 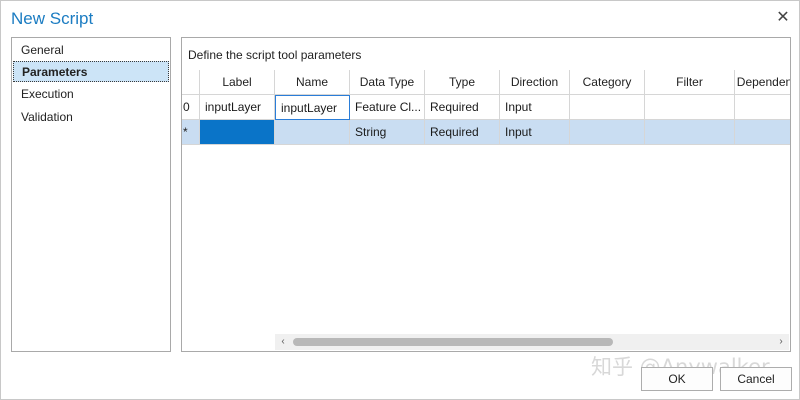 What do you see at coordinates (607, 82) in the screenshot?
I see `column-header-category: Category` at bounding box center [607, 82].